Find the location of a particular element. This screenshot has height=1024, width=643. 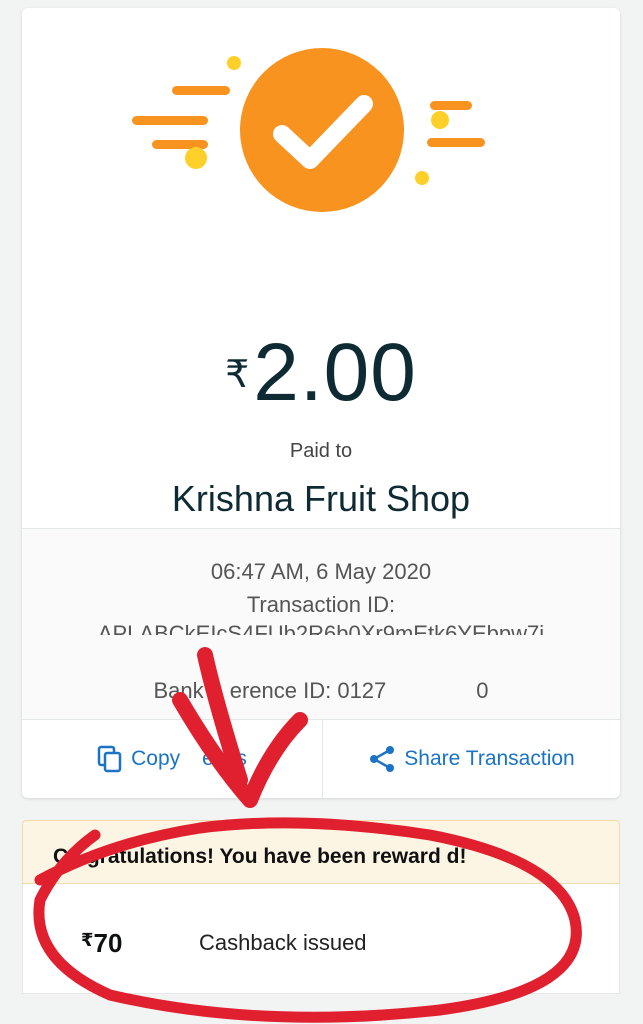

reward-banner: Co gratulations! You have been reward d! is located at coordinates (321, 852).